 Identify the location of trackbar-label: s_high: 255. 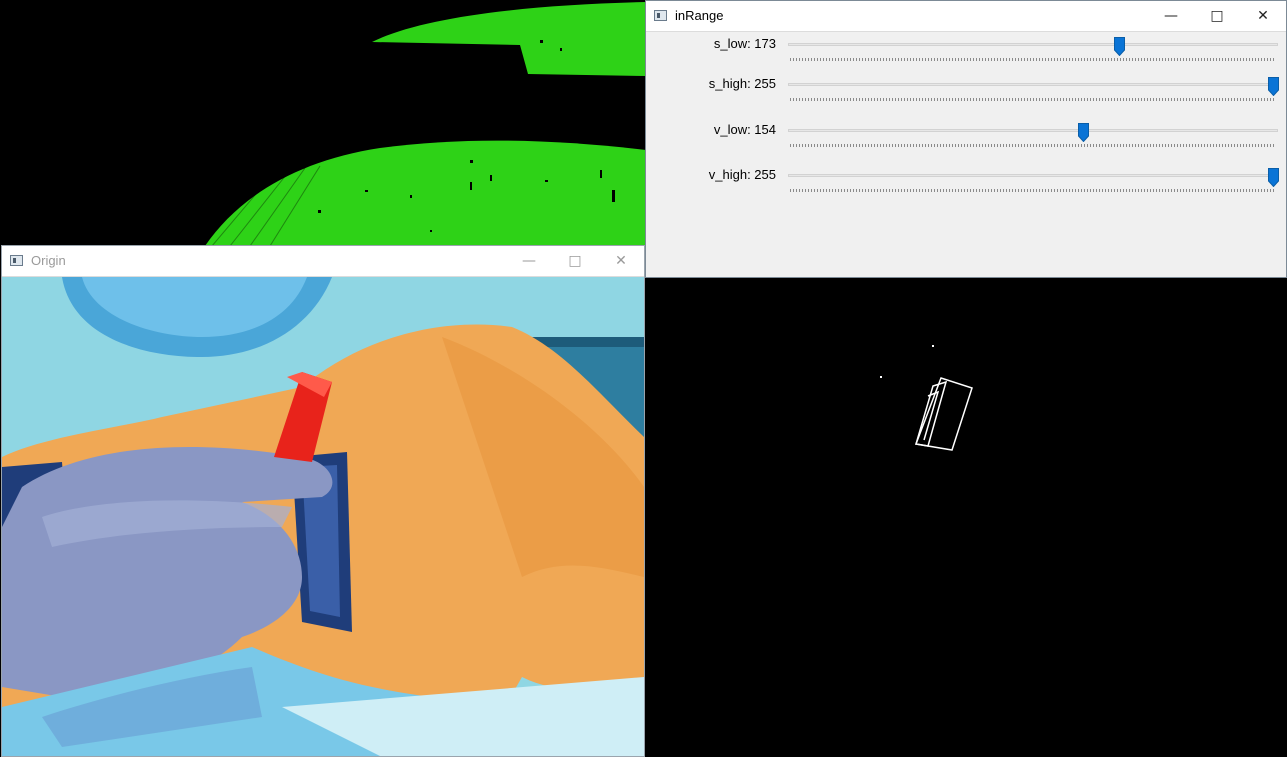
(742, 83).